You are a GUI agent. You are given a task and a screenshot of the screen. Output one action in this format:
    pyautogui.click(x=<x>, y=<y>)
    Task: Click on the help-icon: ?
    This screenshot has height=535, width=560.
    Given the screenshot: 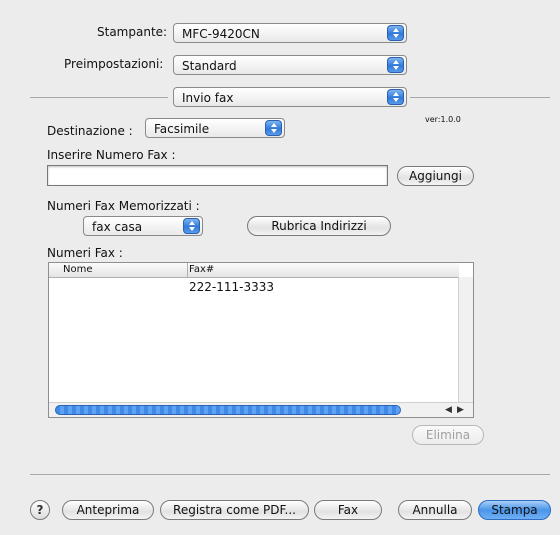 What is the action you would take?
    pyautogui.click(x=40, y=510)
    